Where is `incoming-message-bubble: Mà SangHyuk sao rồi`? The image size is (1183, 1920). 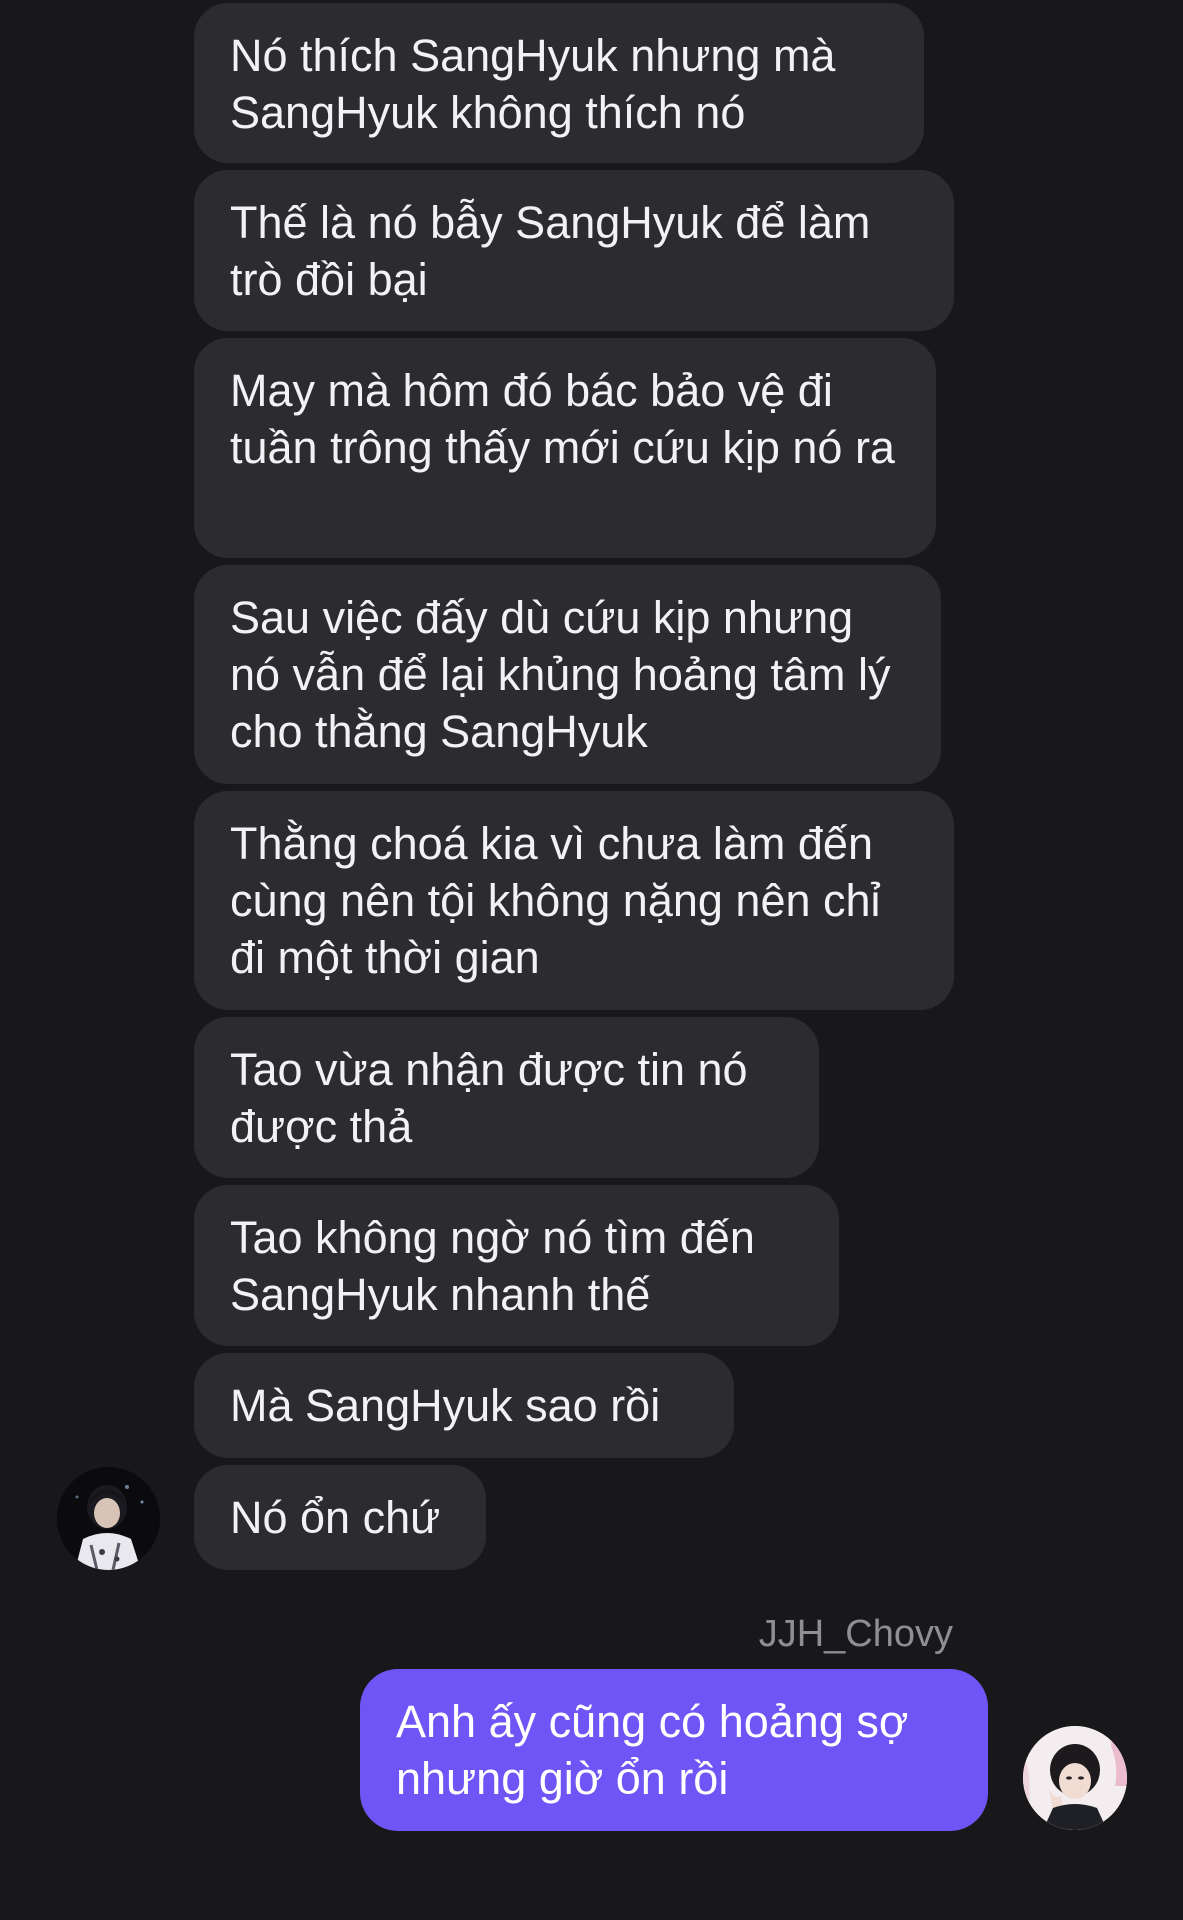 incoming-message-bubble: Mà SangHyuk sao rồi is located at coordinates (464, 1405).